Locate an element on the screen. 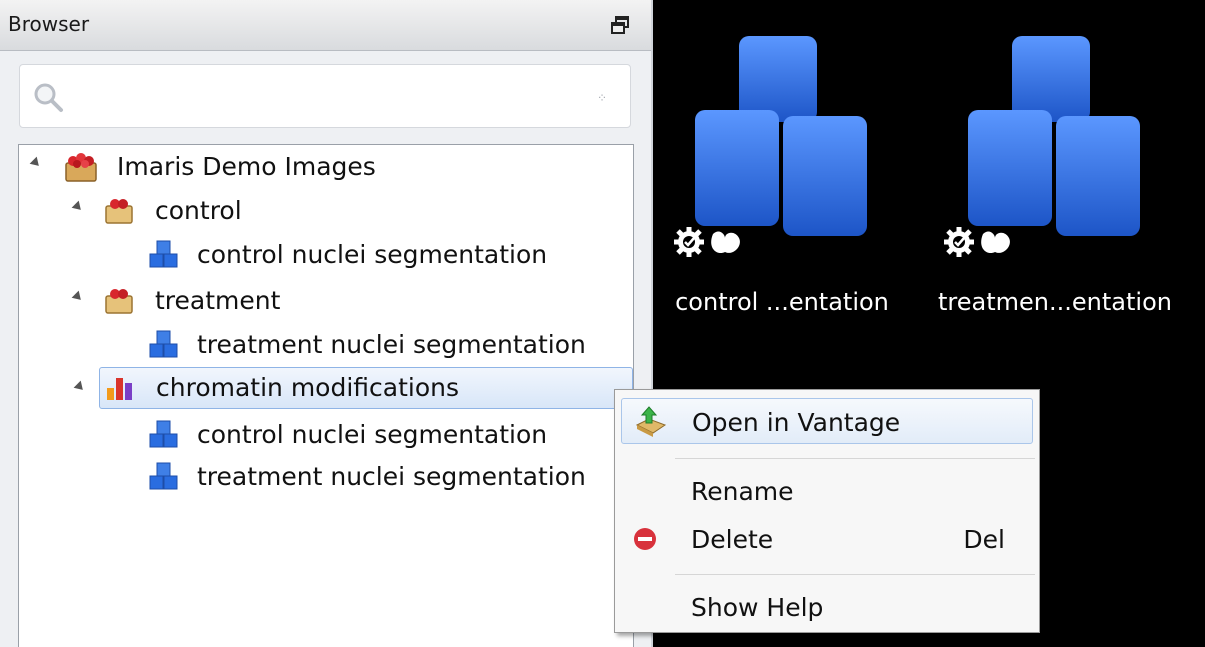  menu-item-label: Rename is located at coordinates (742, 491).